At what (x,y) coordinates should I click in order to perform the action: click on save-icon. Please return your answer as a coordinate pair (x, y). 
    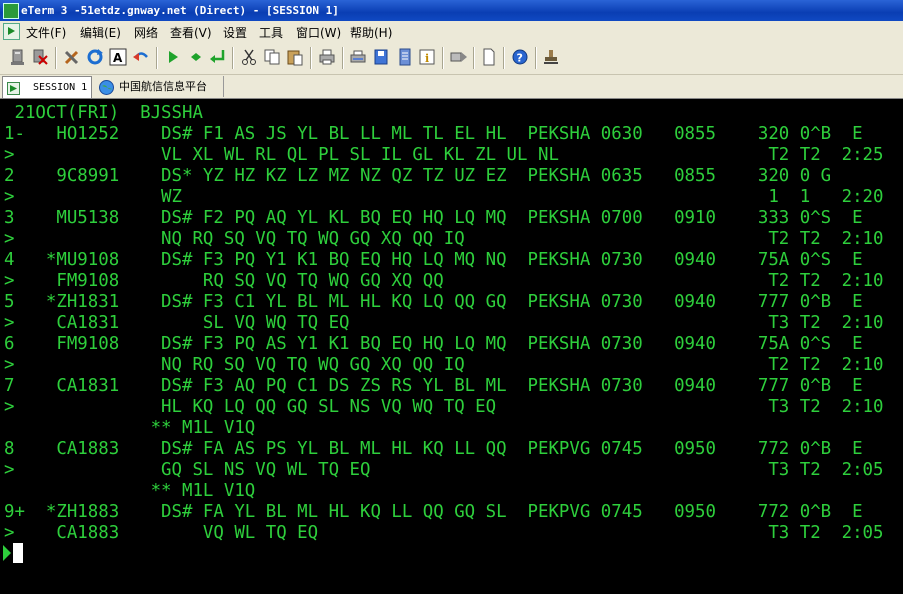
    Looking at the image, I should click on (381, 57).